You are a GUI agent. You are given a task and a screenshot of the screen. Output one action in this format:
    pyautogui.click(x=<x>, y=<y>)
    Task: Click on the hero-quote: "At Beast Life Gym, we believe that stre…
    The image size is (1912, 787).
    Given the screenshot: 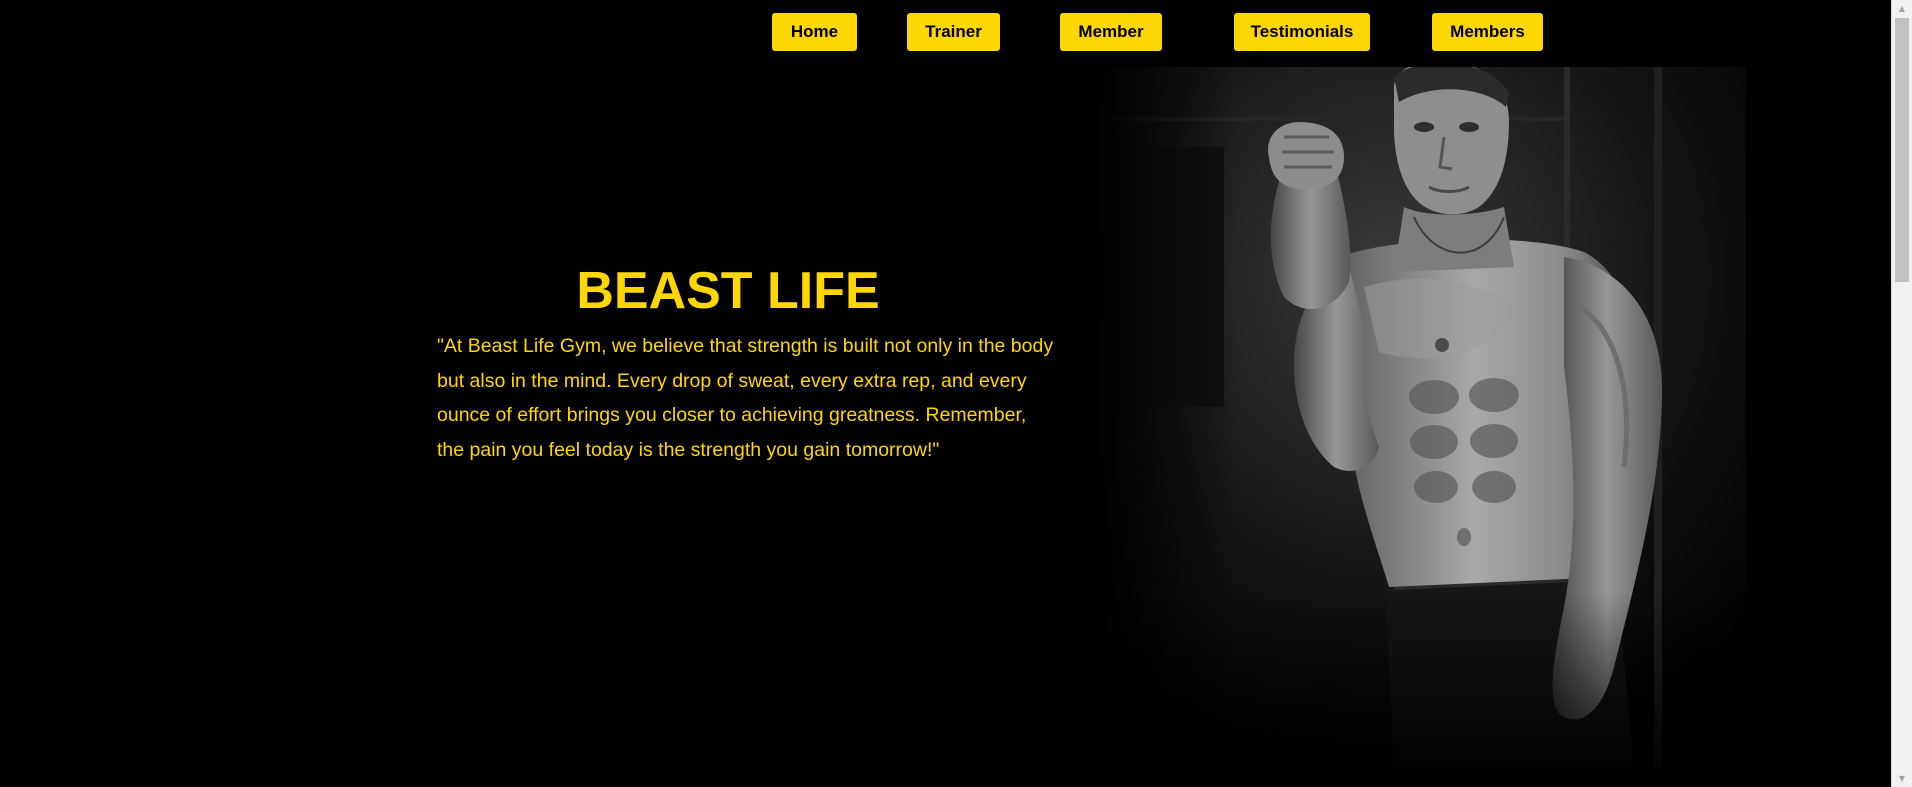 What is the action you would take?
    pyautogui.click(x=745, y=398)
    